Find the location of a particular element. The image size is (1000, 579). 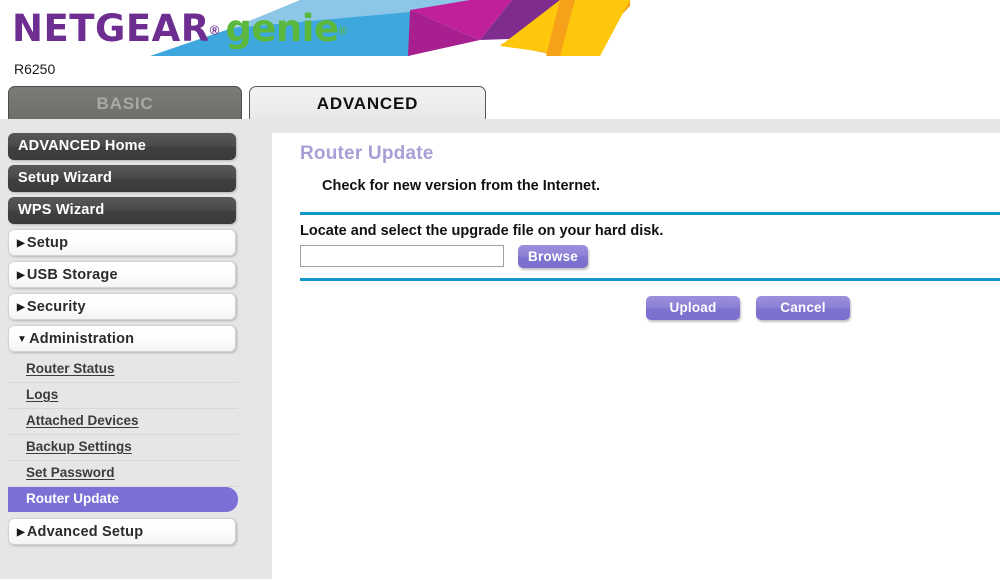

sidebar-item-label: Security is located at coordinates (56, 307).